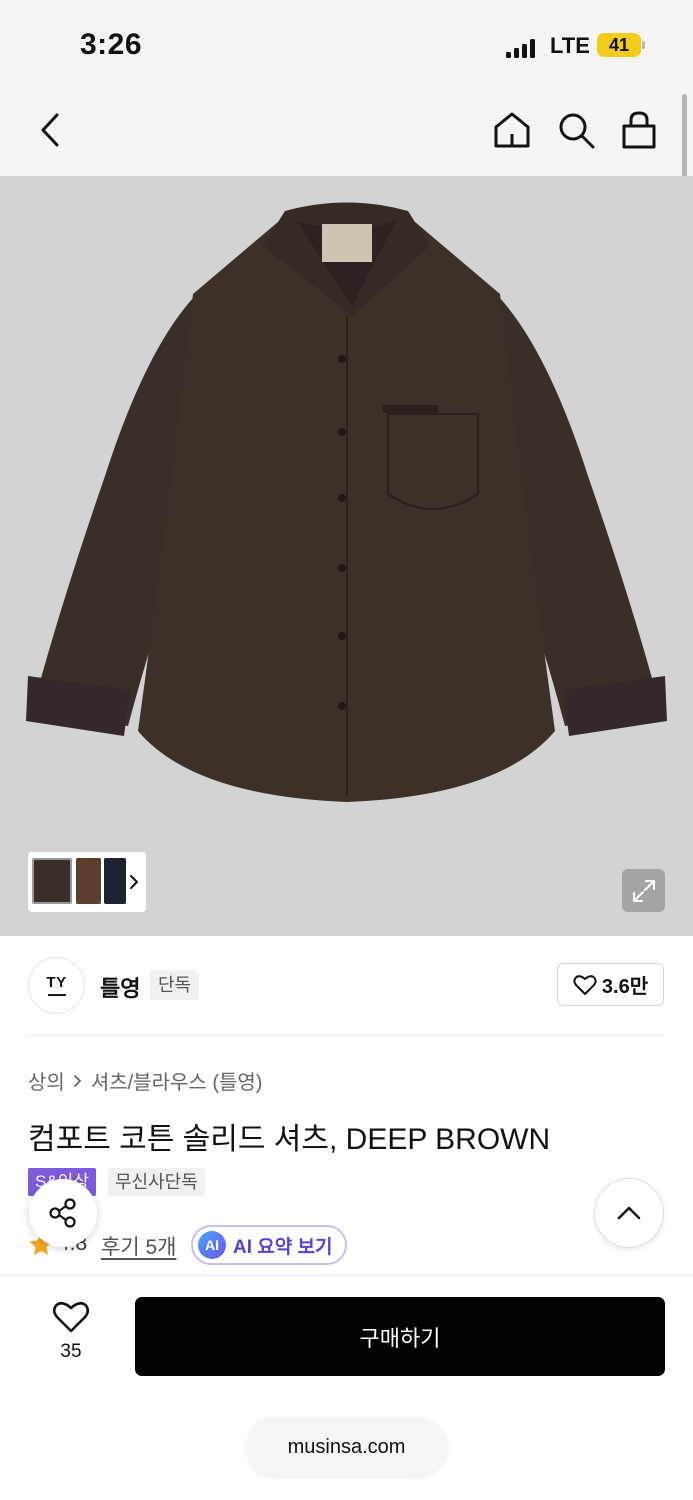  Describe the element at coordinates (346, 91) in the screenshot. I see `header-area: 3:26 LTE 41` at that location.